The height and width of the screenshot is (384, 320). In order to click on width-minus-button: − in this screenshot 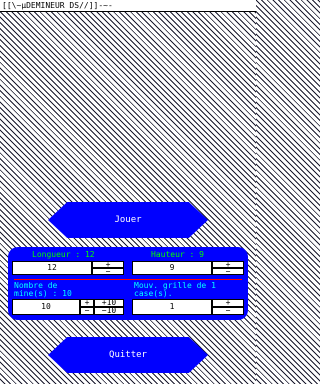, I will do `click(108, 271)`.